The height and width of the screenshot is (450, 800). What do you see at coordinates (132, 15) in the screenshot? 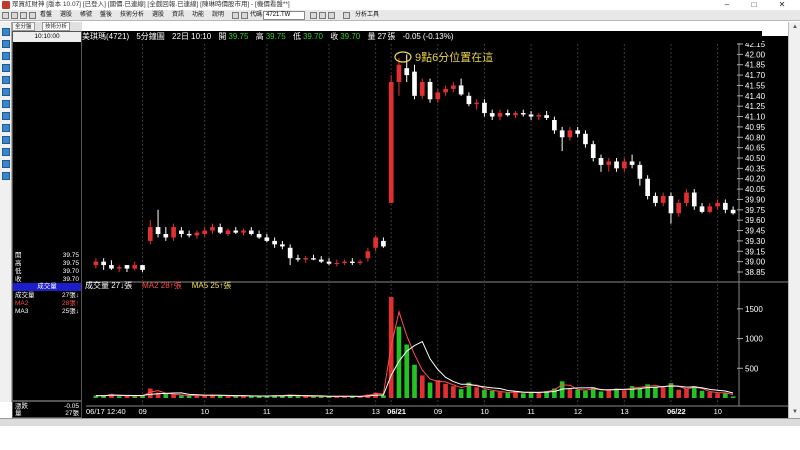
I see `menu-item-technical: 技術分析` at bounding box center [132, 15].